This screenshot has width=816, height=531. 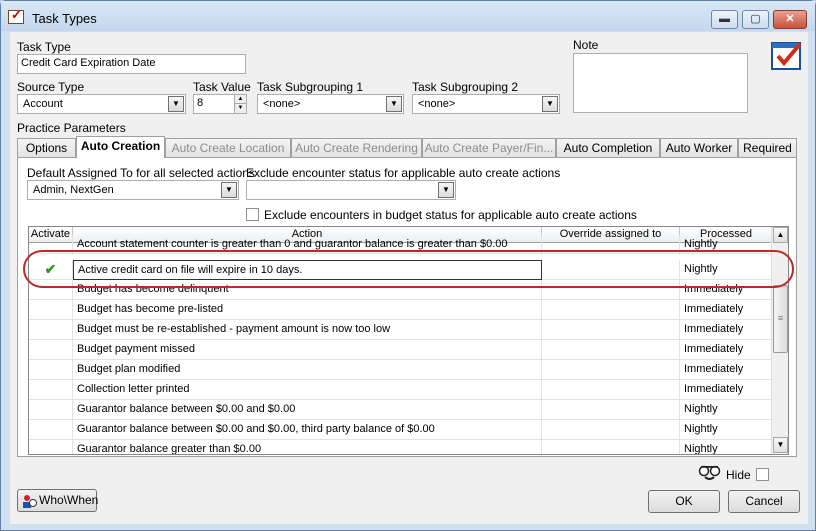 What do you see at coordinates (307, 310) in the screenshot?
I see `action-cell: Budget has become pre-listed` at bounding box center [307, 310].